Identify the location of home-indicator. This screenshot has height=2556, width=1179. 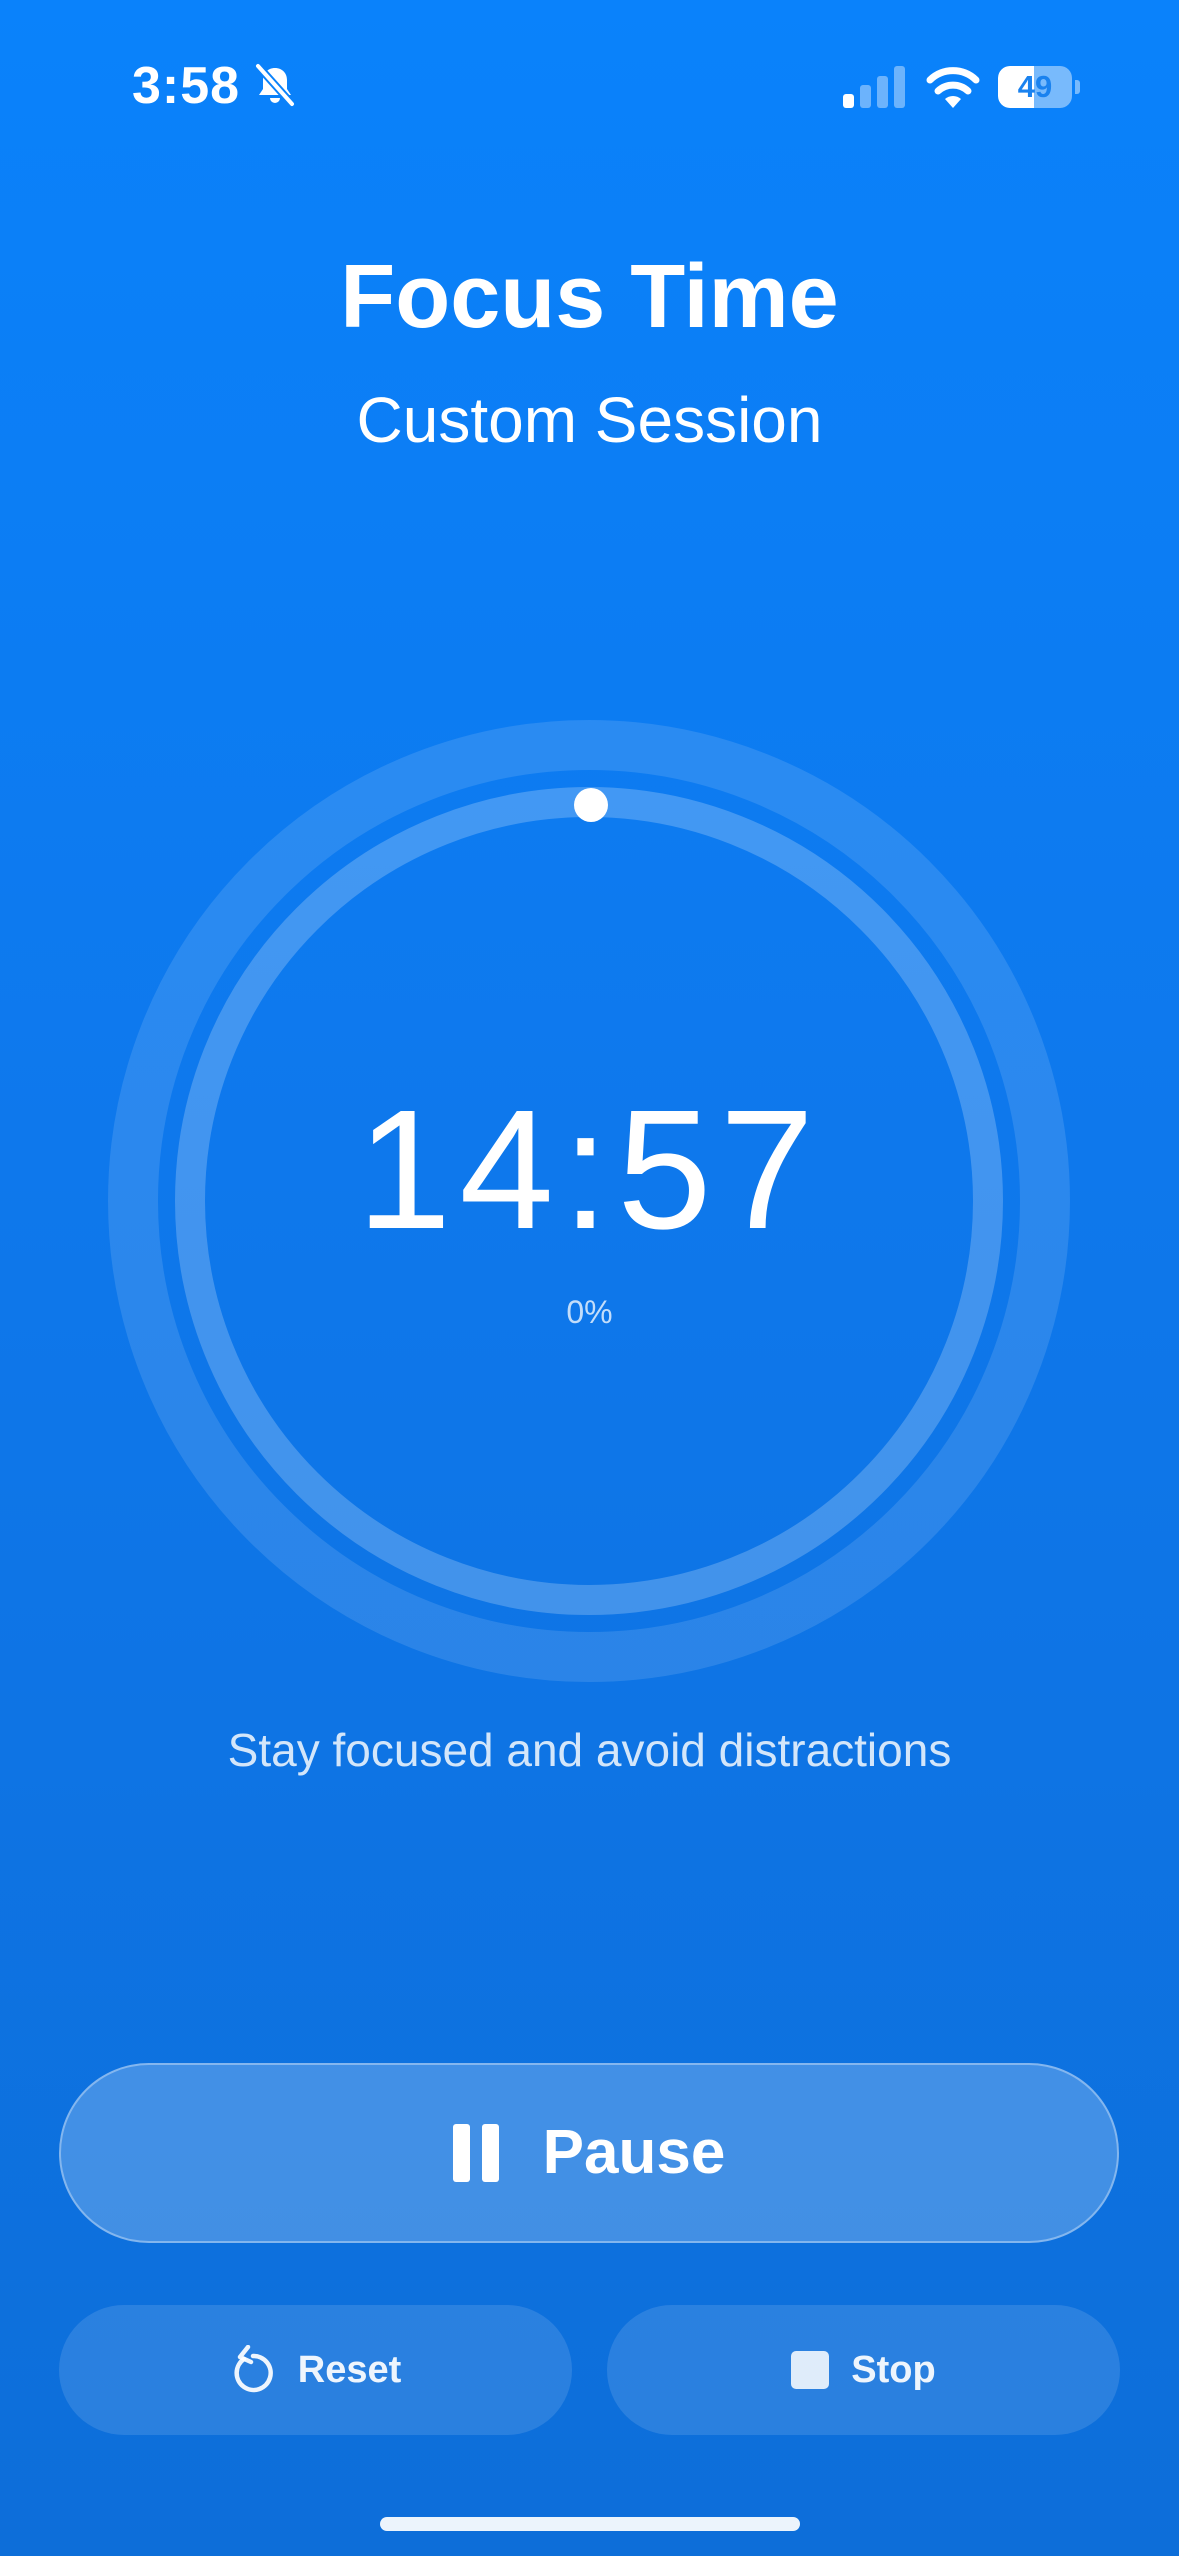
(590, 2524).